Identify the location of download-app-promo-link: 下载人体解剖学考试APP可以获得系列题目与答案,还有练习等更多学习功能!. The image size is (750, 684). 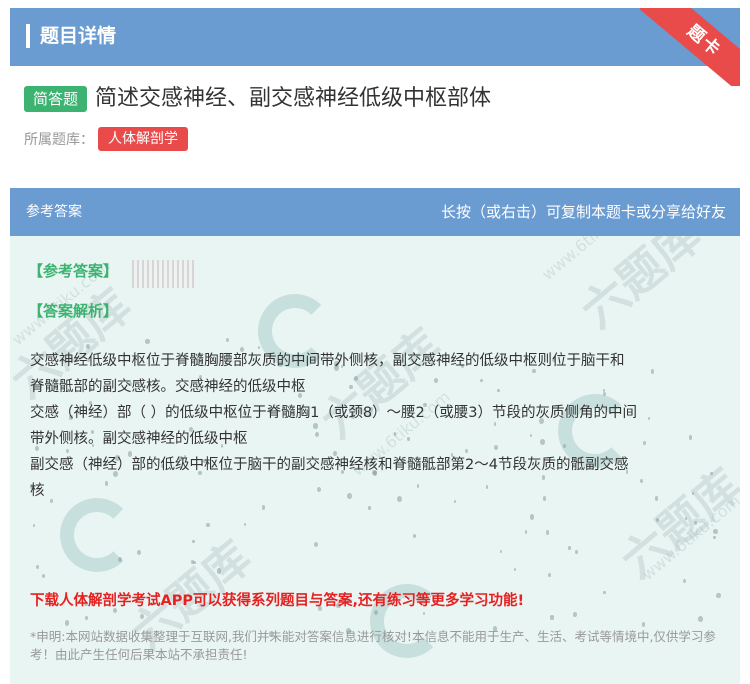
(277, 601).